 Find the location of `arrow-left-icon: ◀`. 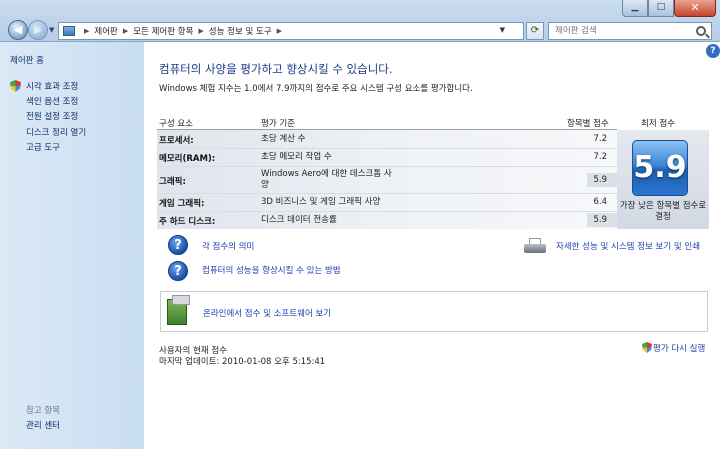

arrow-left-icon: ◀ is located at coordinates (18, 29).